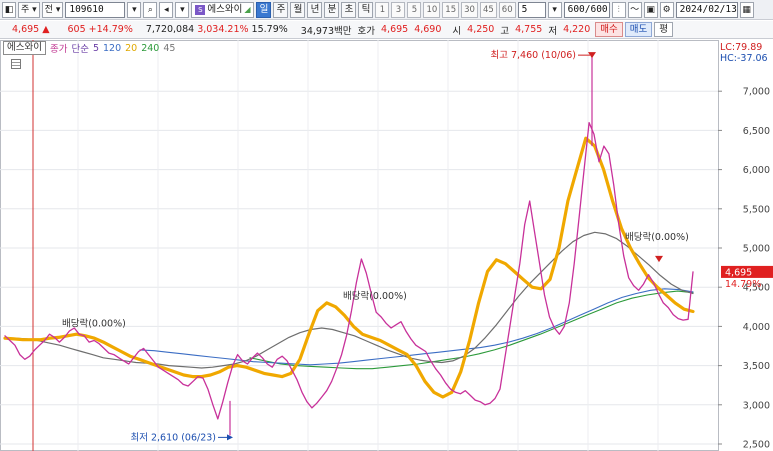 Image resolution: width=773 pixels, height=451 pixels. I want to click on candle-icon: ⫶, so click(618, 9).